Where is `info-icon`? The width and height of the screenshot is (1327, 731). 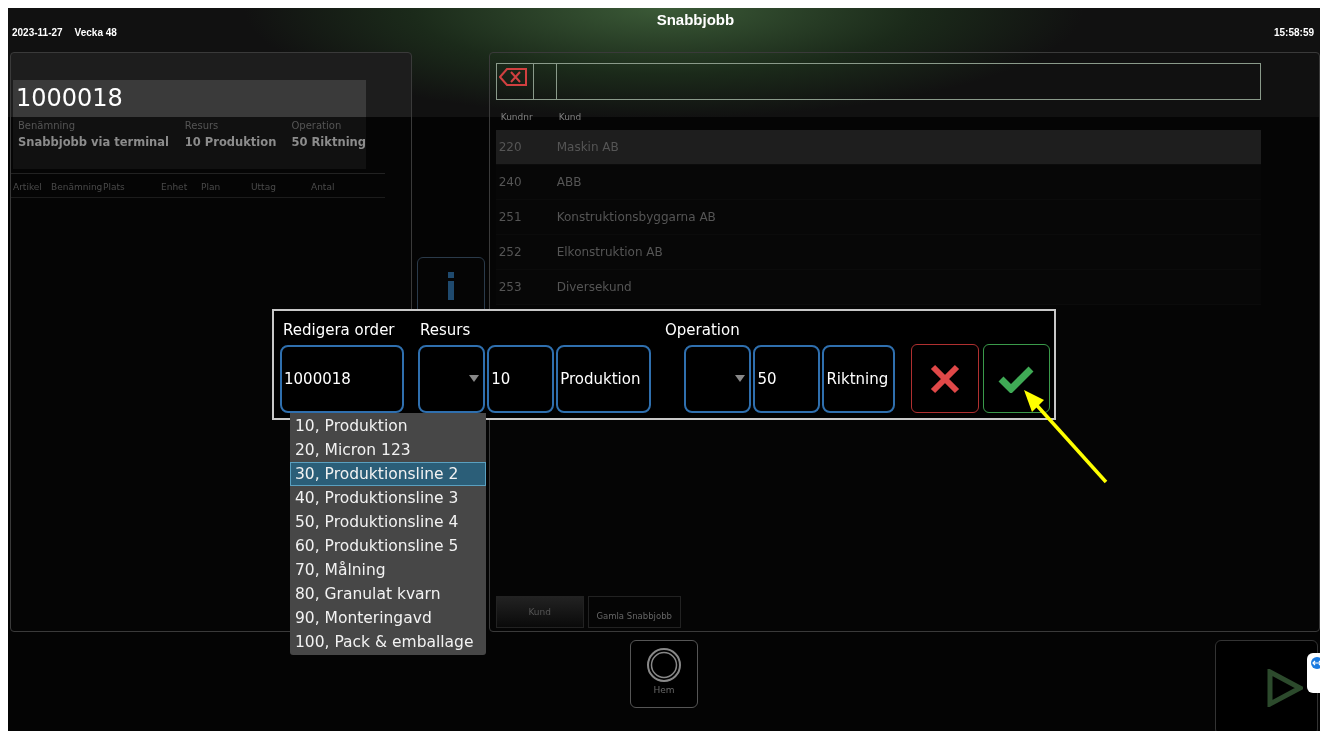
info-icon is located at coordinates (450, 286).